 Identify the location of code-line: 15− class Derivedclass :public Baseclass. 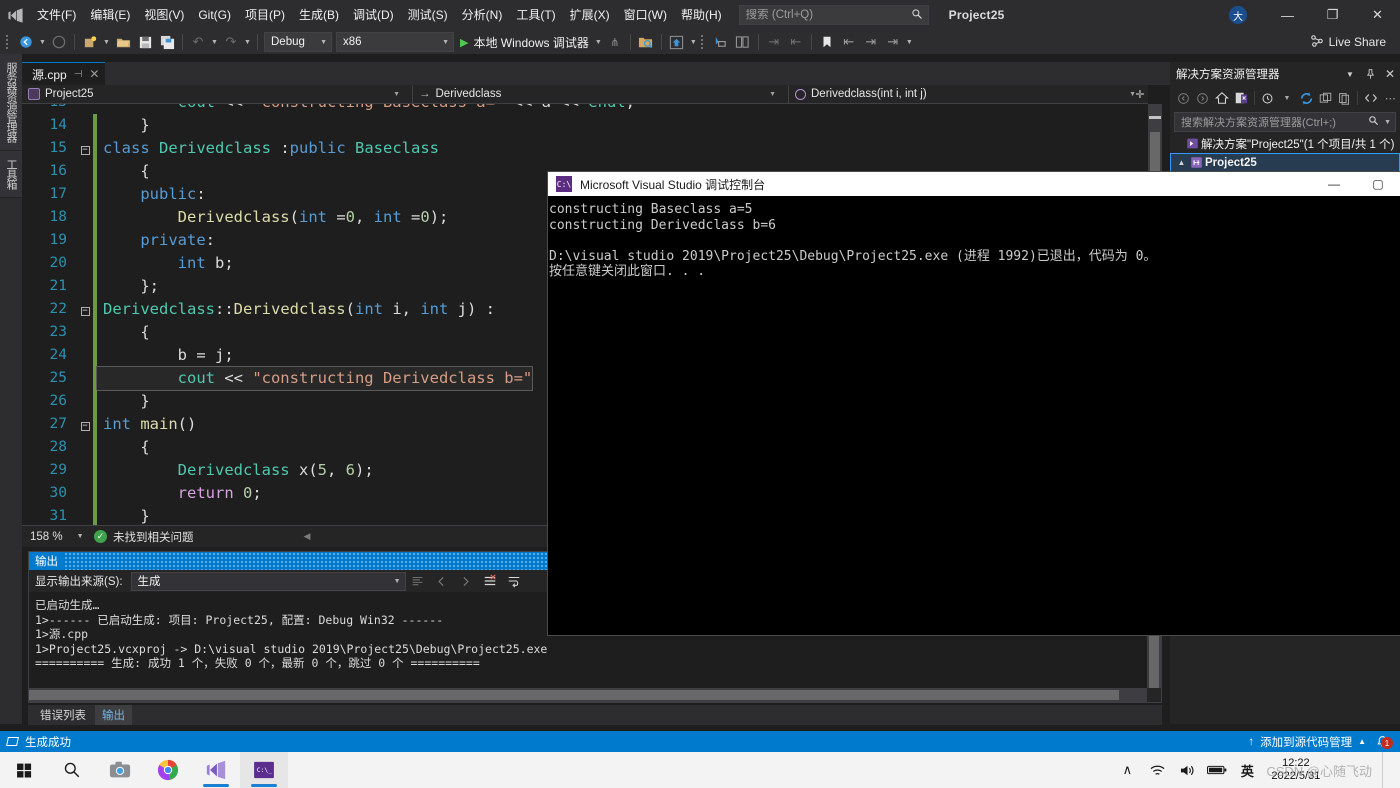
(585, 148).